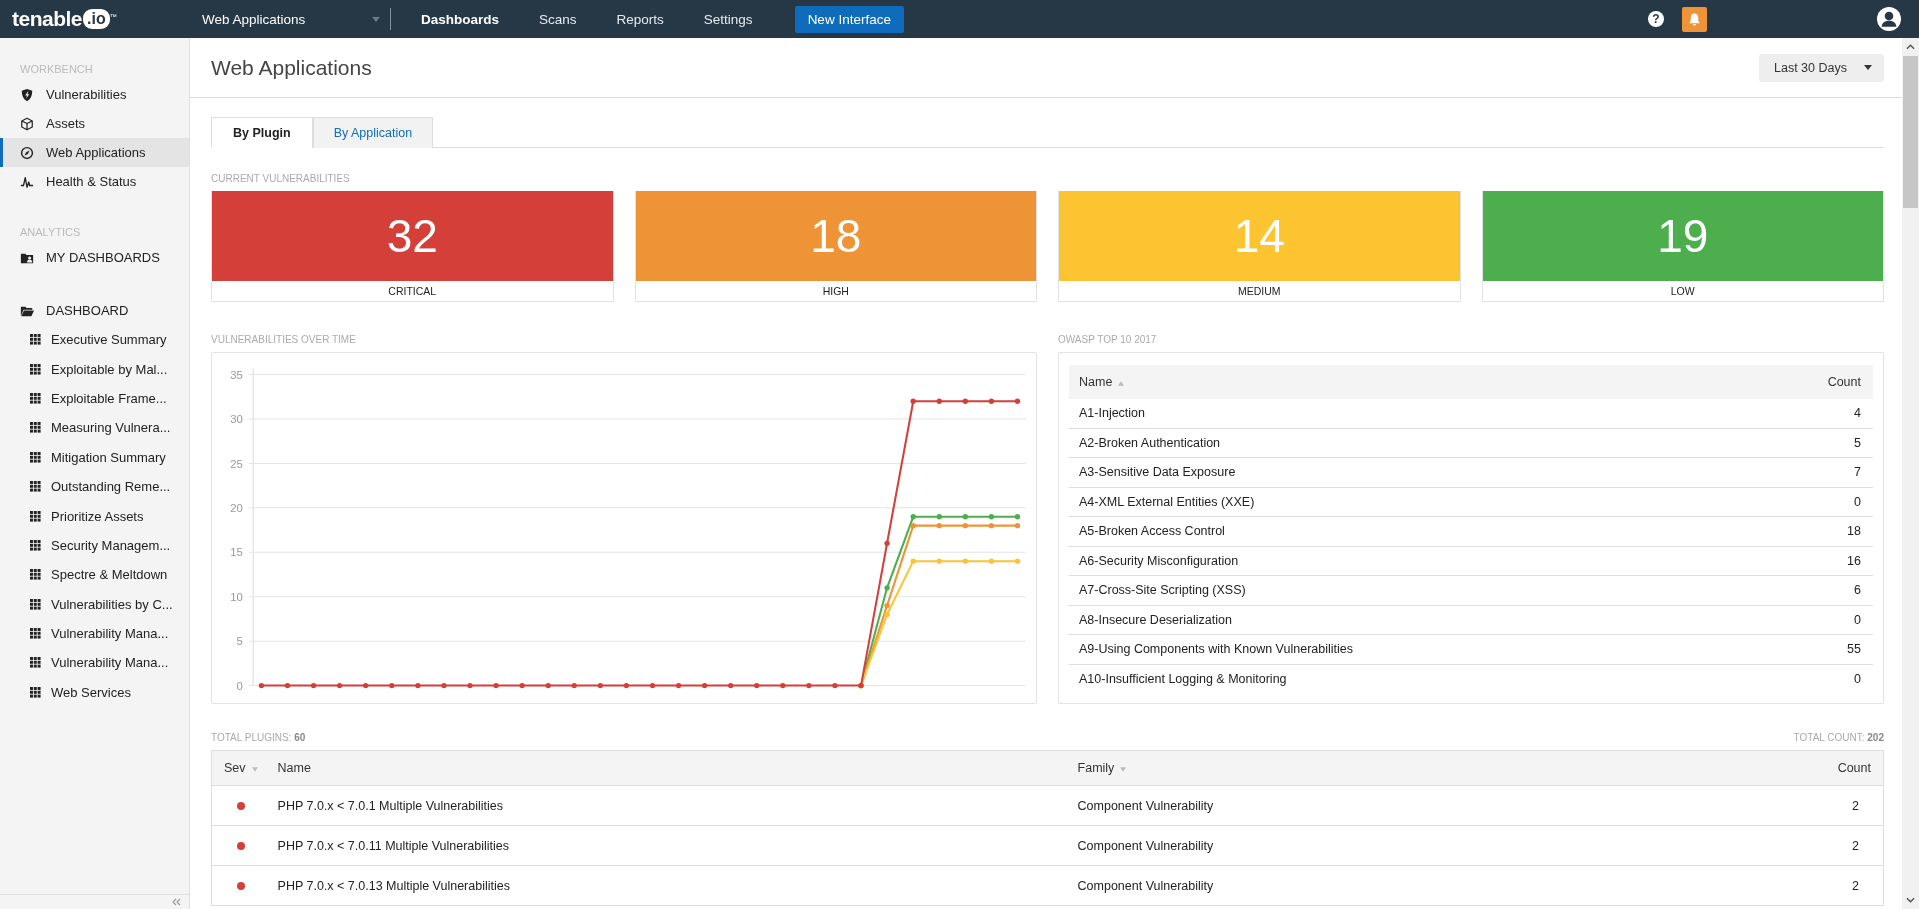  What do you see at coordinates (1910, 132) in the screenshot?
I see `scrollbar-thumb` at bounding box center [1910, 132].